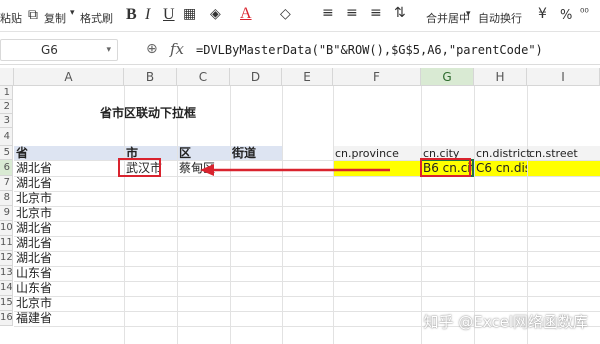 Image resolution: width=600 pixels, height=344 pixels. What do you see at coordinates (295, 170) in the screenshot?
I see `annotation-arrow` at bounding box center [295, 170].